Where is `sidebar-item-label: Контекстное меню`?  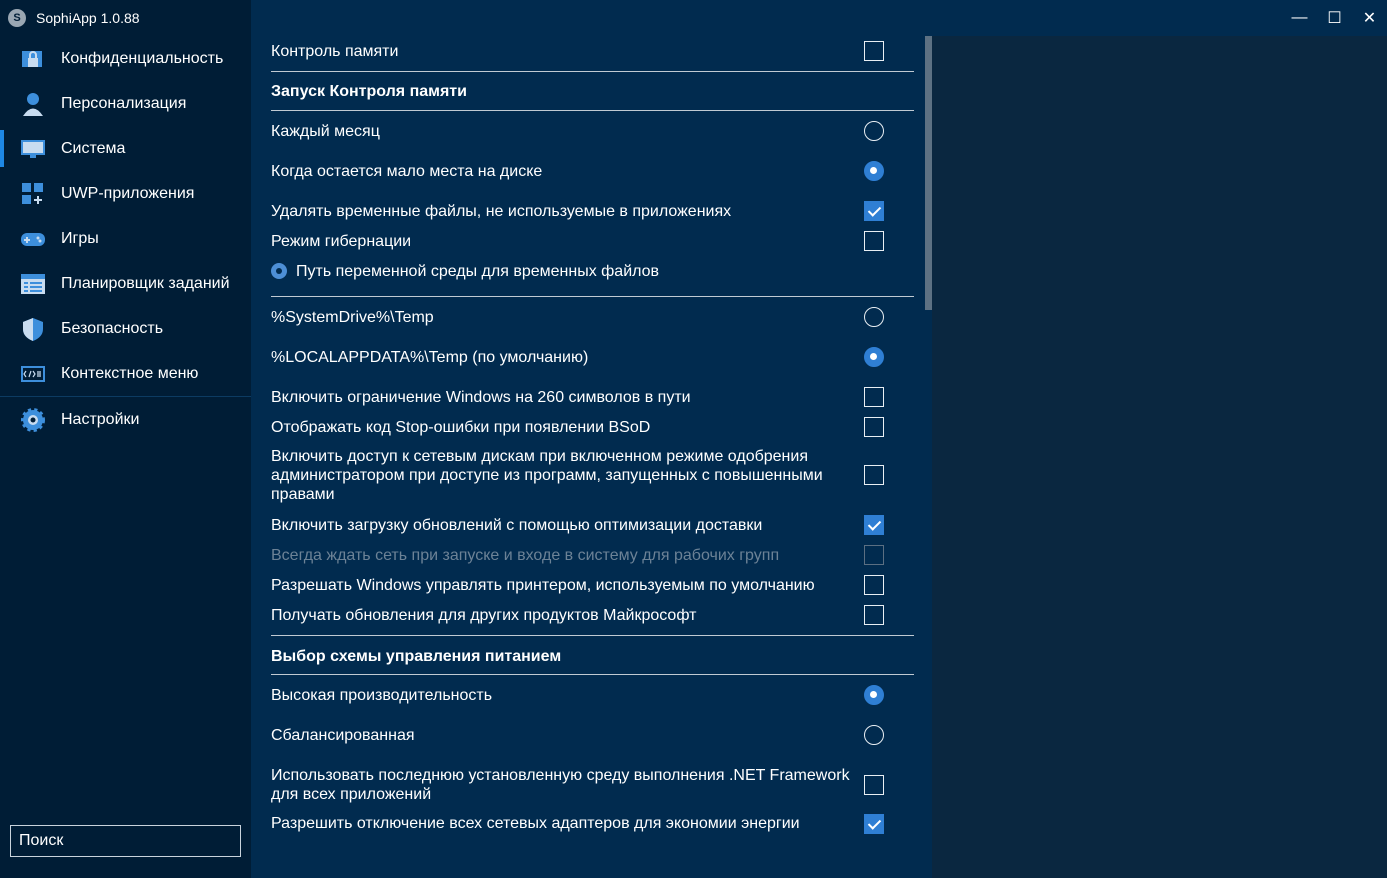 sidebar-item-label: Контекстное меню is located at coordinates (130, 373).